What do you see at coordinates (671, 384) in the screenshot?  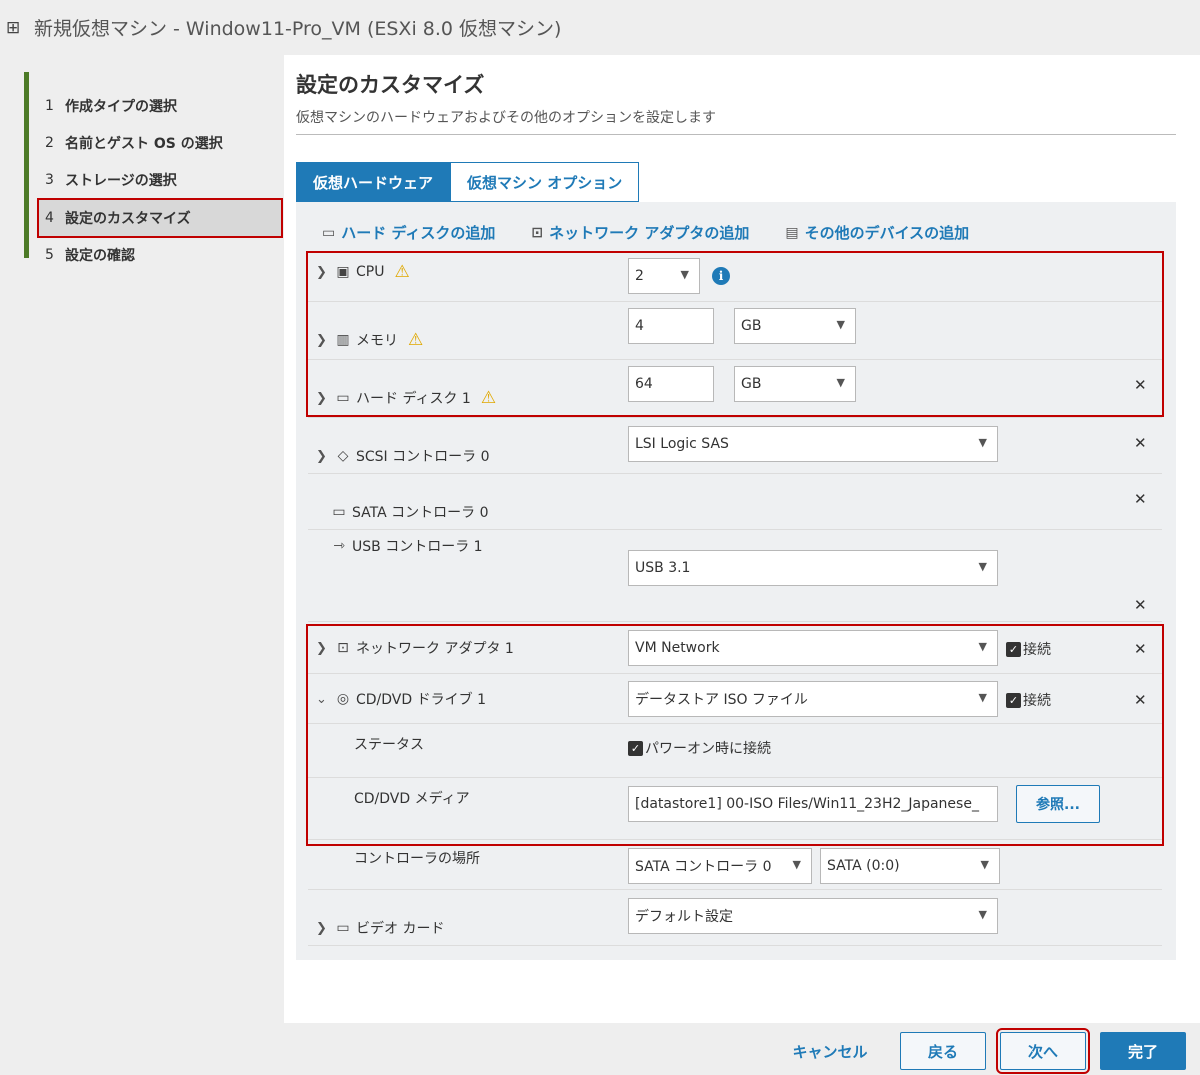 I see `disk-size-input: 64` at bounding box center [671, 384].